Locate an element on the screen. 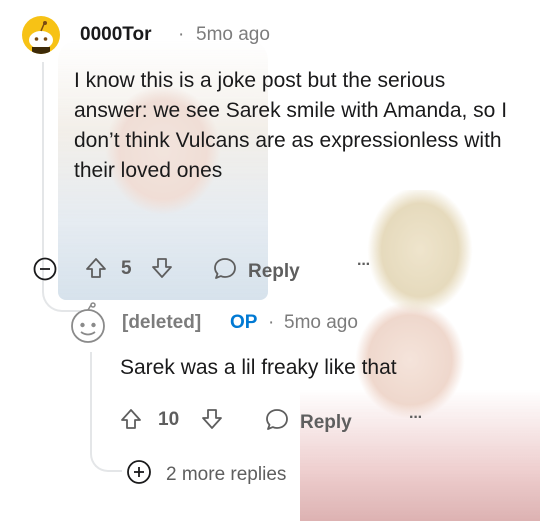  reply-vote-count: 10 is located at coordinates (169, 419).